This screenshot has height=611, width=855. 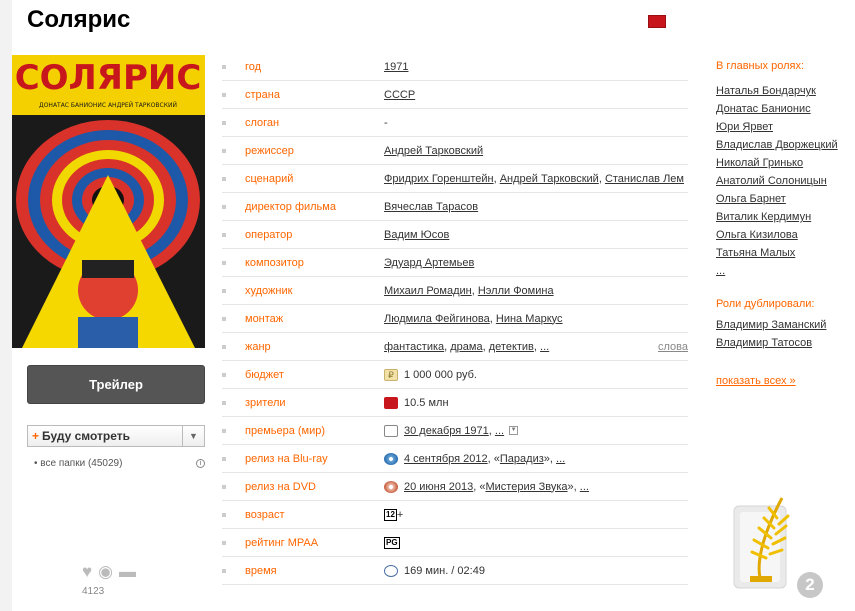 What do you see at coordinates (193, 436) in the screenshot?
I see `chevron-down-icon: ▼` at bounding box center [193, 436].